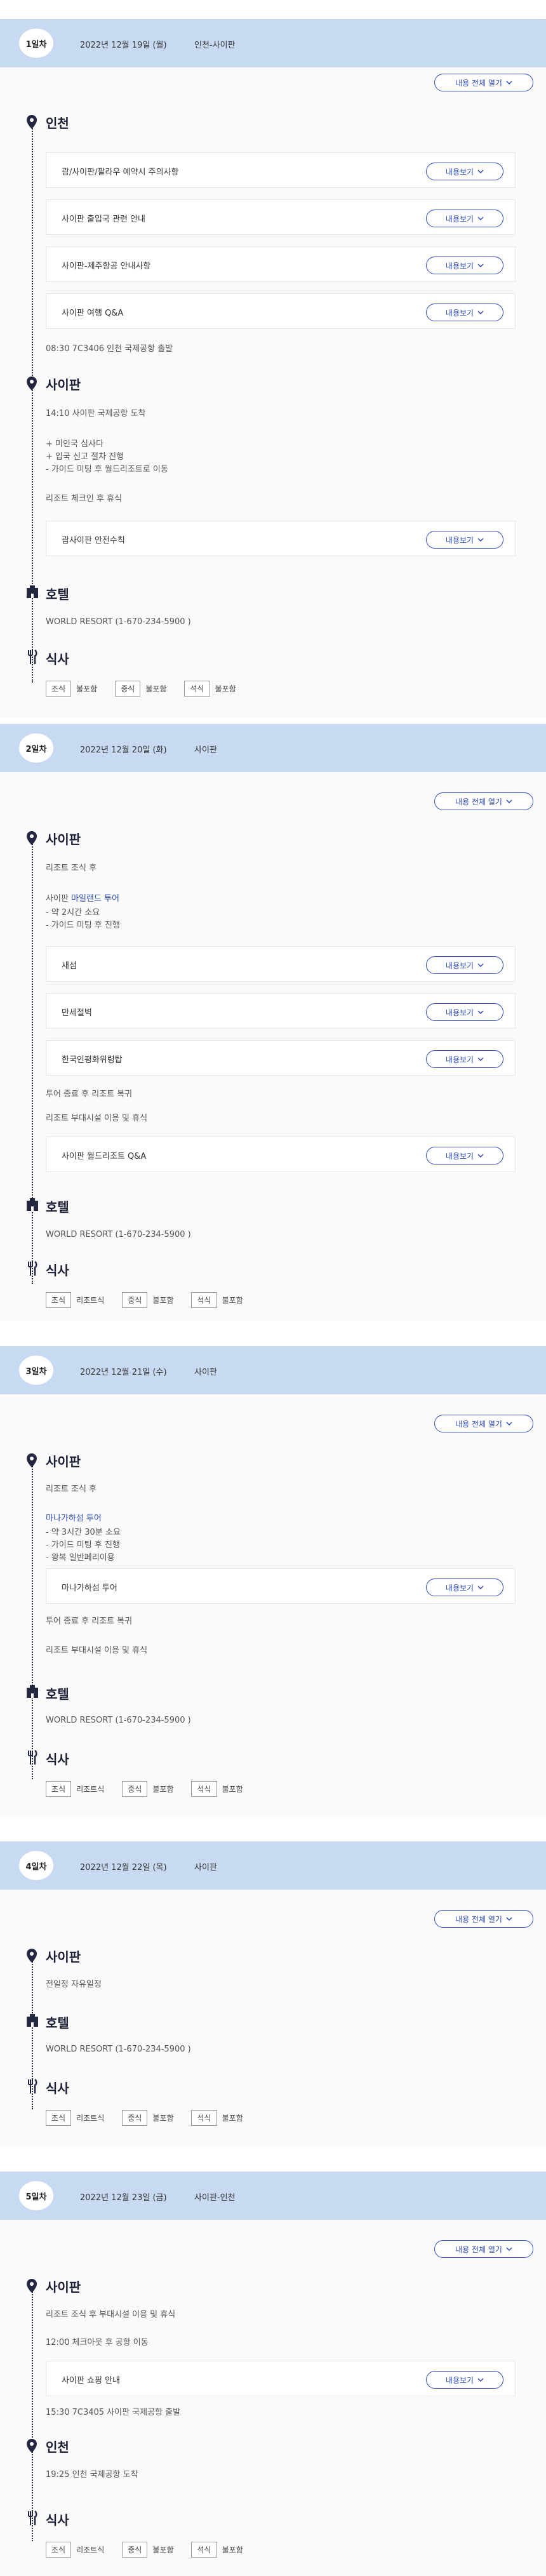 This screenshot has height=2576, width=546. Describe the element at coordinates (111, 2315) in the screenshot. I see `schedule-note: 리조트 조식 후 부대시설 이용 및 휴식` at that location.